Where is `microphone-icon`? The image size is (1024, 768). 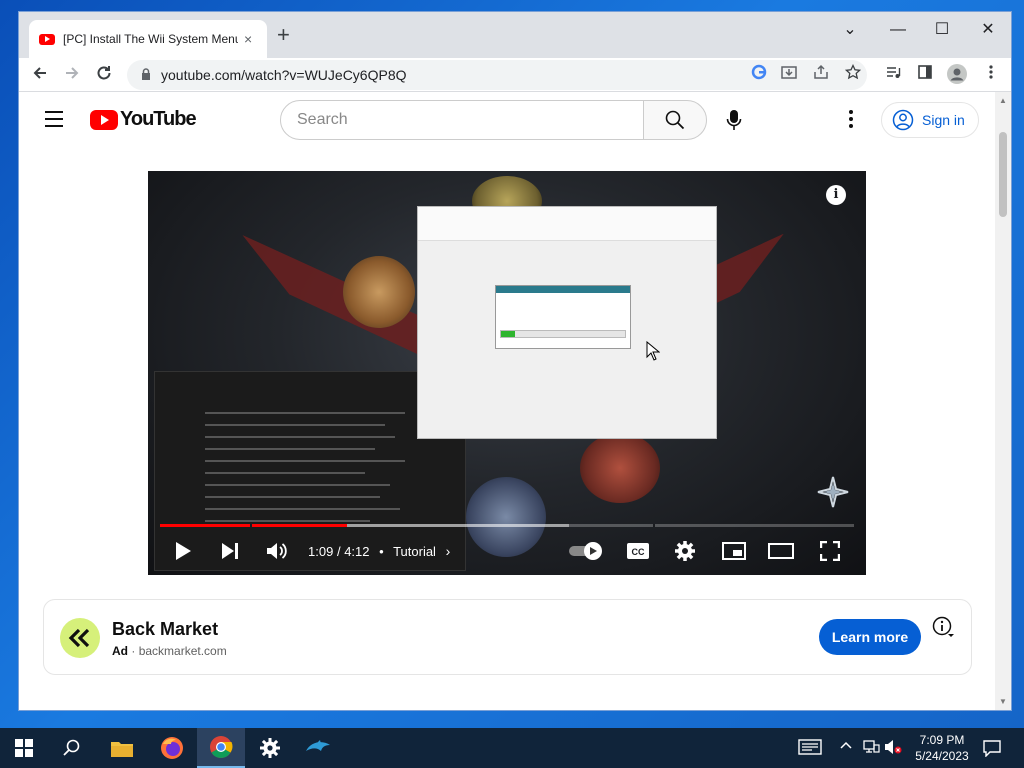
microphone-icon is located at coordinates (734, 120).